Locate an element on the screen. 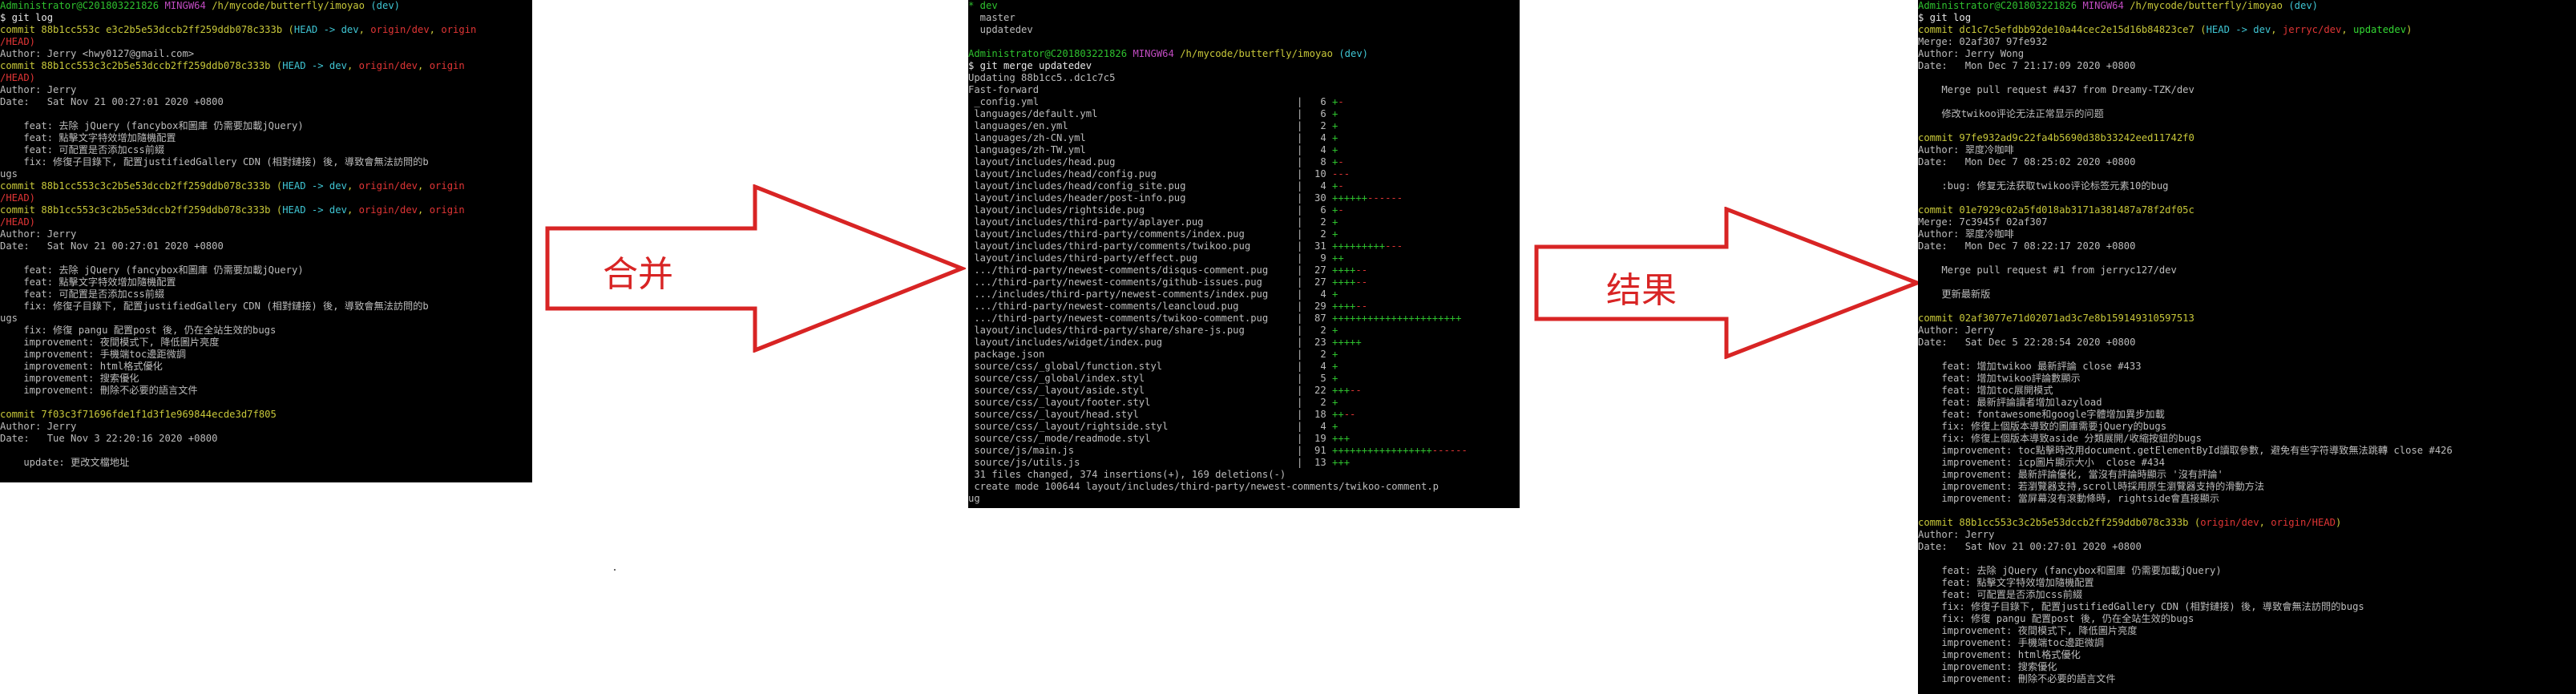 This screenshot has height=694, width=2576. log-text-line: improvement: 當屏幕沒有滾動條時, rightside會直接顯示 is located at coordinates (2069, 498).